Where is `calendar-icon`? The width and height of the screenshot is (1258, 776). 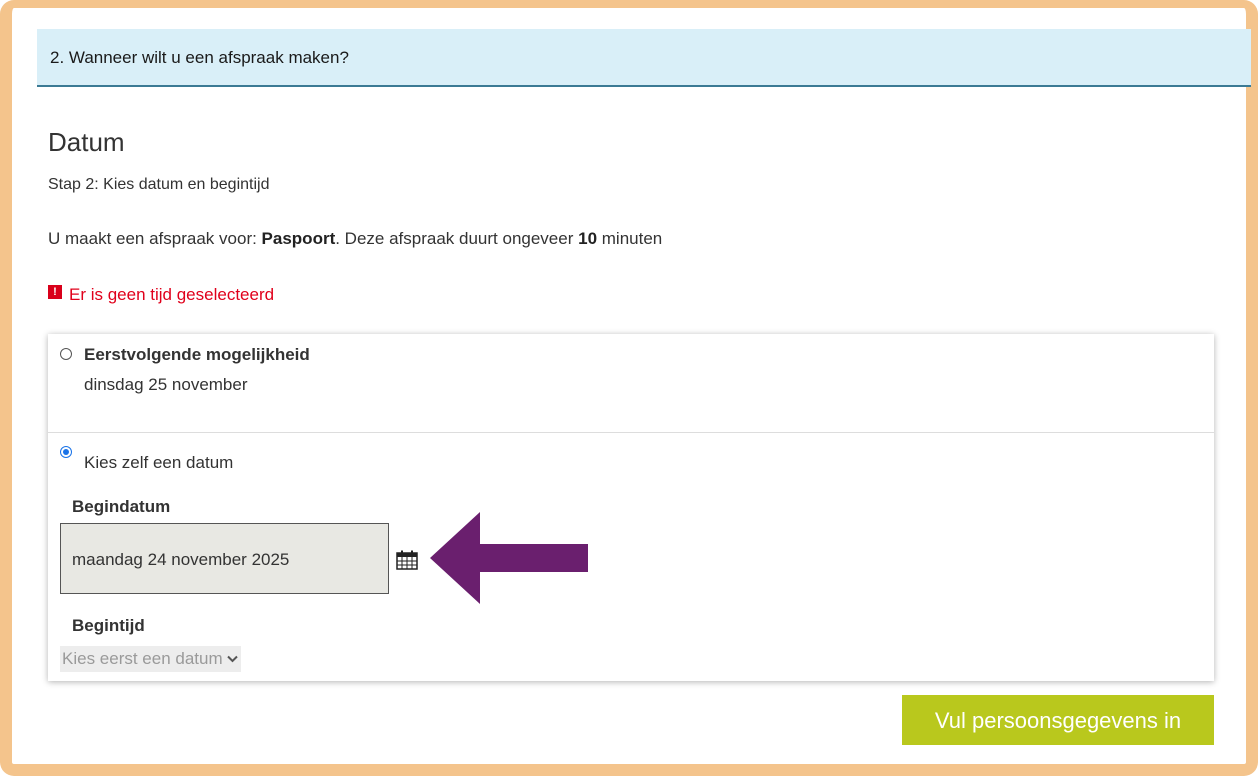 calendar-icon is located at coordinates (407, 560).